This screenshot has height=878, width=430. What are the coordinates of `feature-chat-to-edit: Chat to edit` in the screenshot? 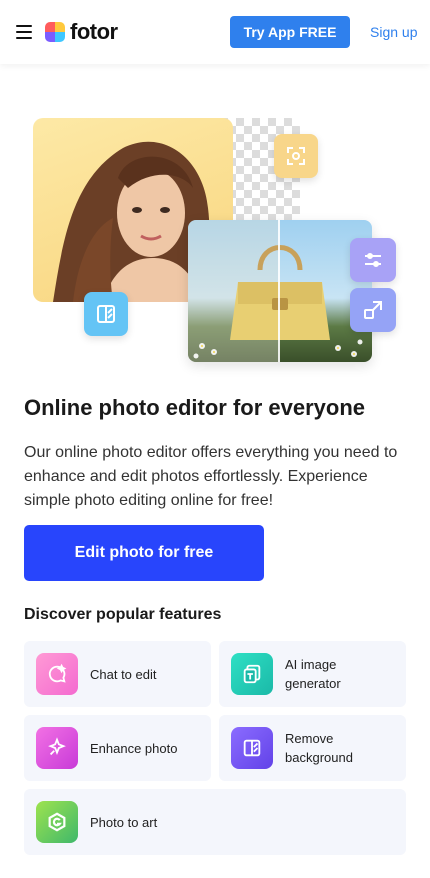 It's located at (117, 674).